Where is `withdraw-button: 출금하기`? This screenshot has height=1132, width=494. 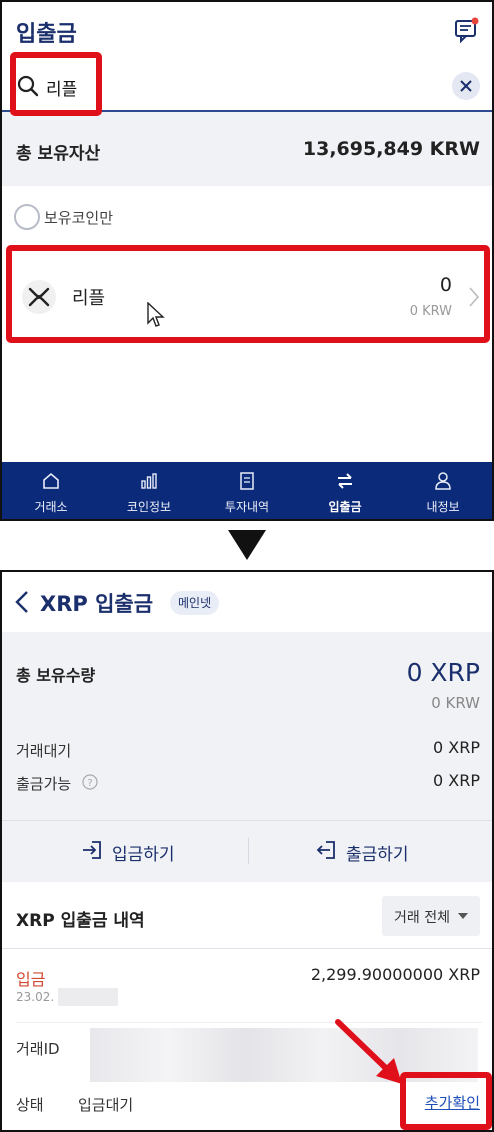 withdraw-button: 출금하기 is located at coordinates (379, 852).